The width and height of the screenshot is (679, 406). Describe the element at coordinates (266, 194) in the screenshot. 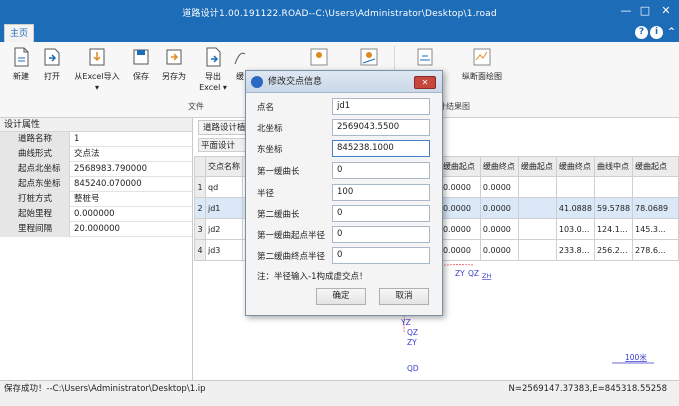

I see `radius-label: 半径` at that location.